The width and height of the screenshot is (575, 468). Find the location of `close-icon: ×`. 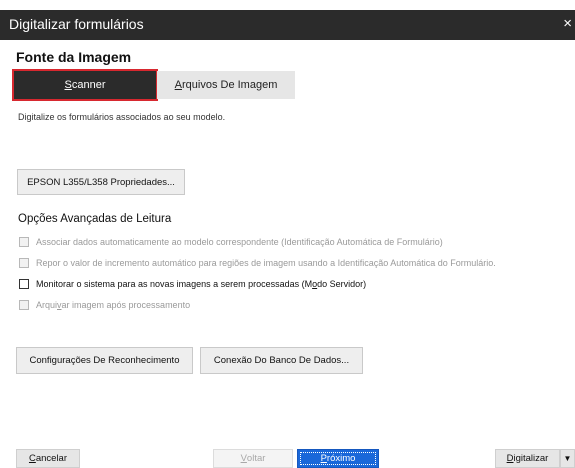

close-icon: × is located at coordinates (567, 24).